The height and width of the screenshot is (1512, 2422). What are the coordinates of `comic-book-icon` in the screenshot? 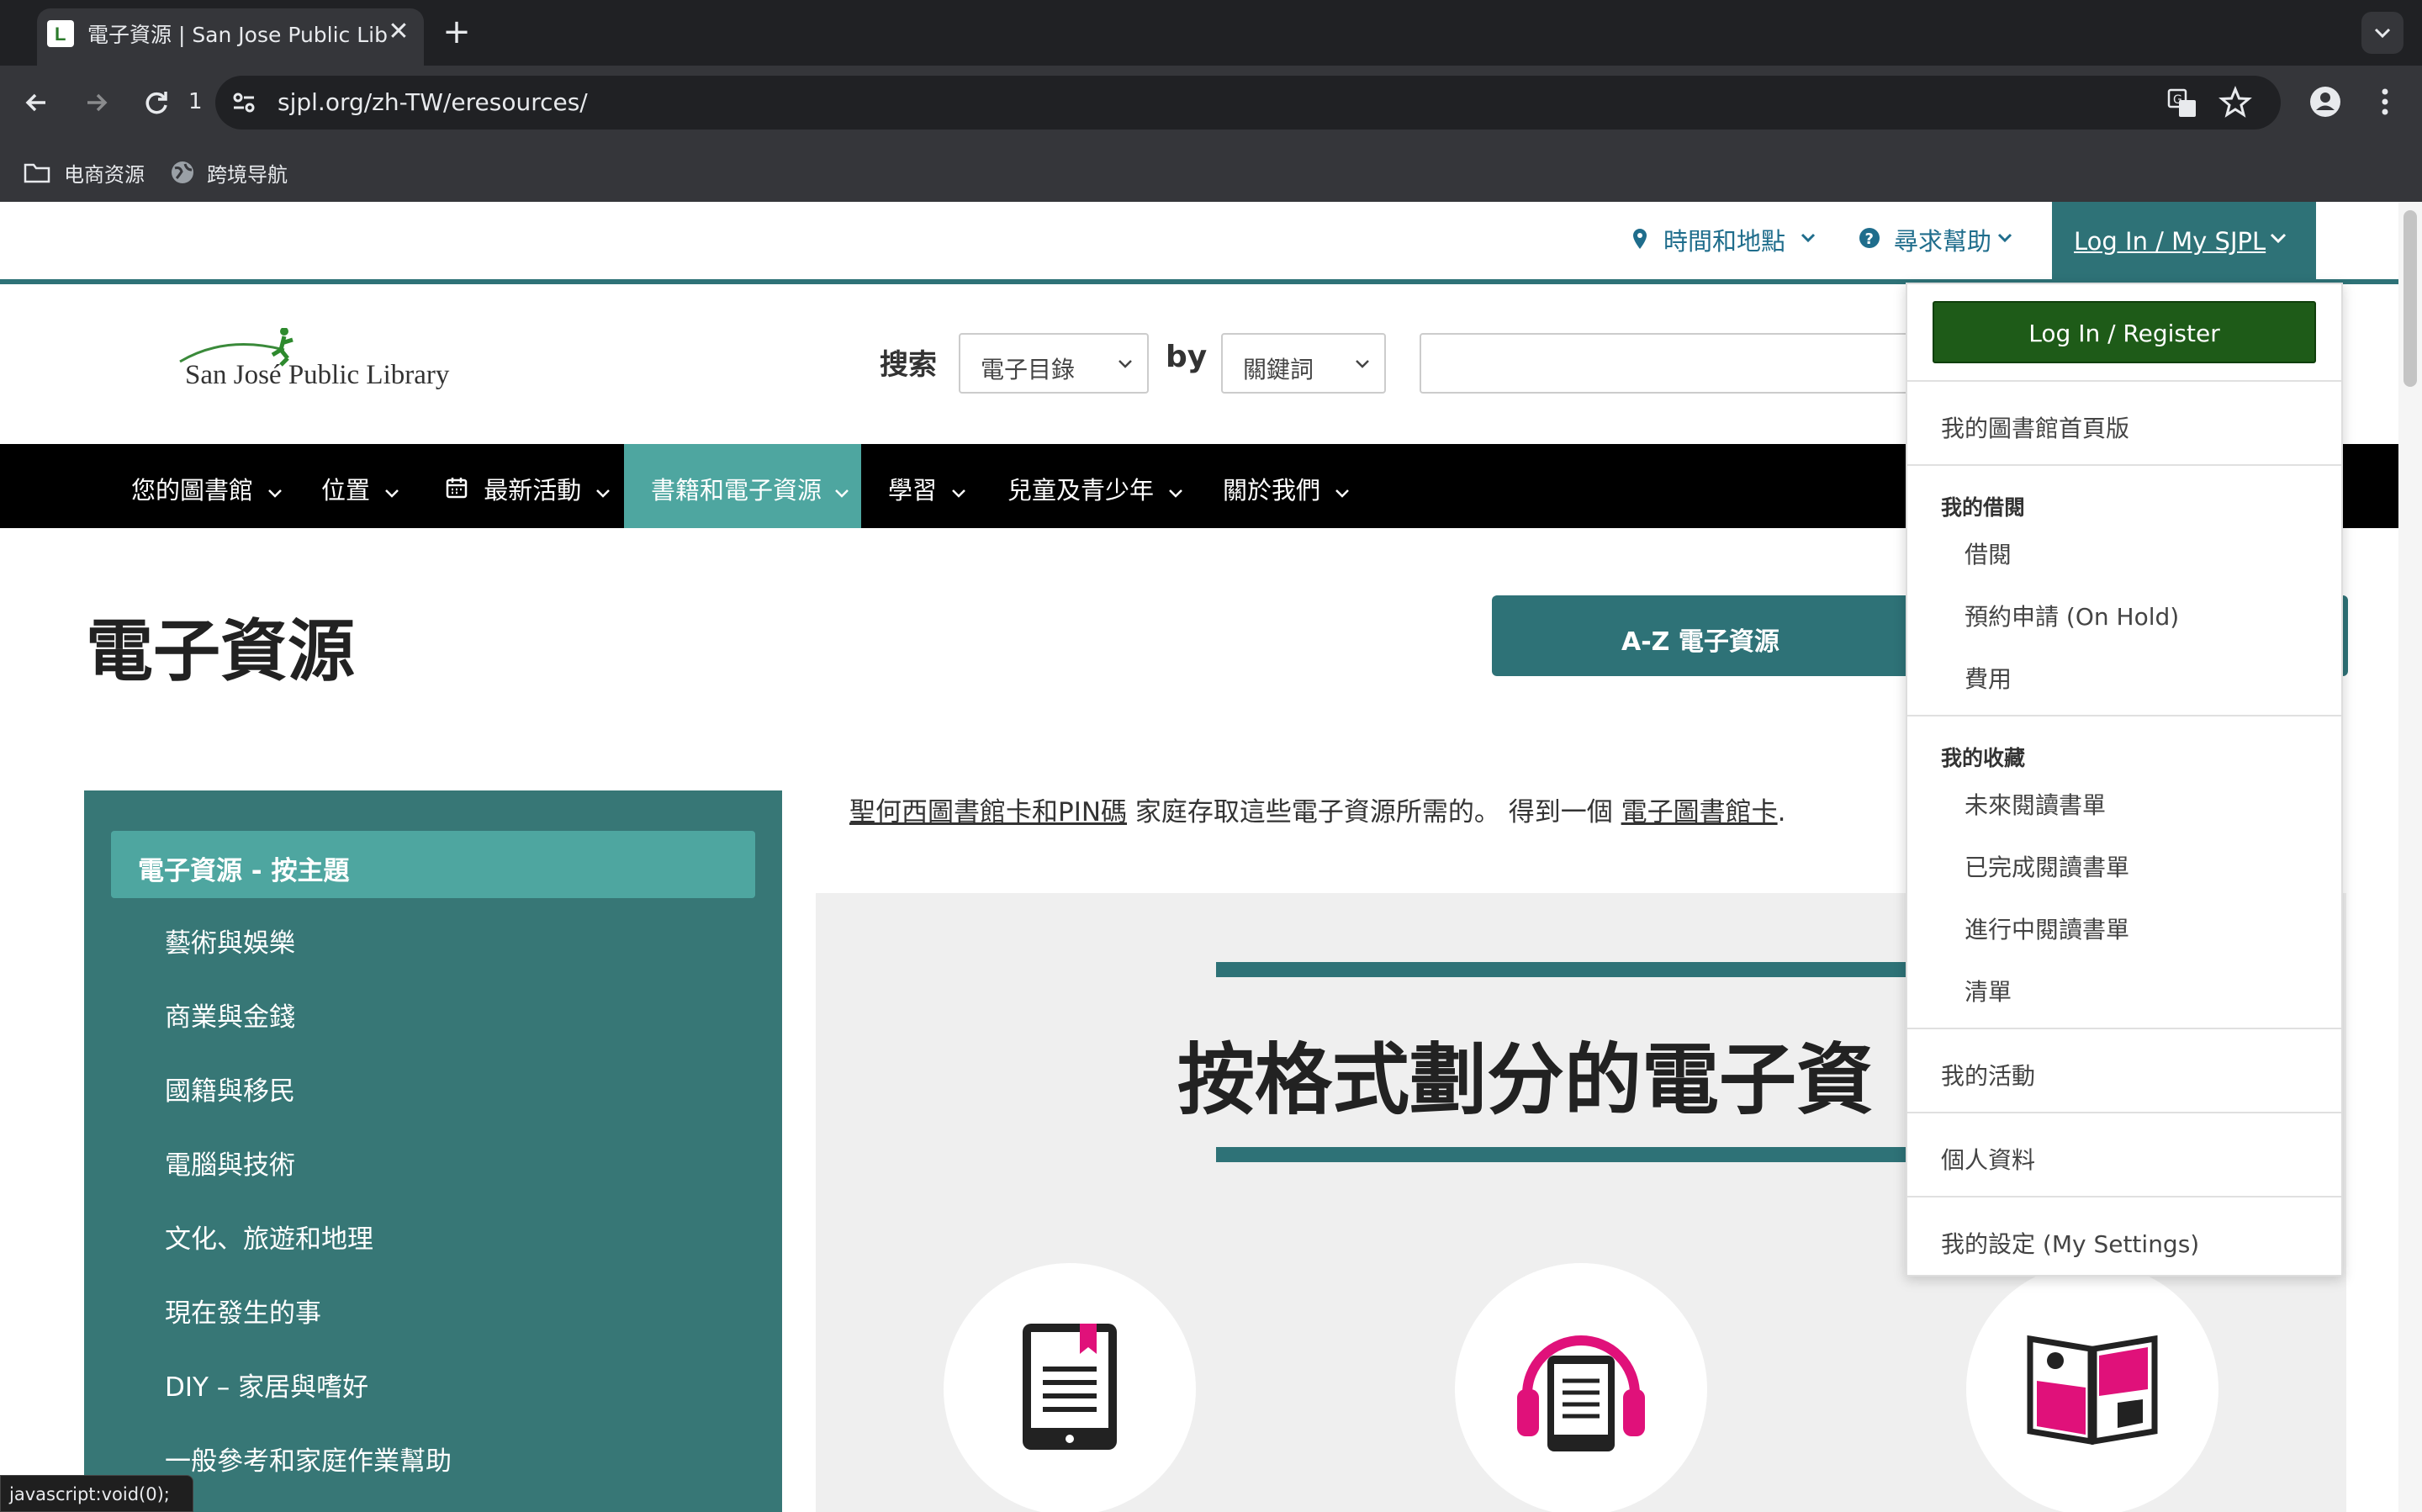 It's located at (2092, 1390).